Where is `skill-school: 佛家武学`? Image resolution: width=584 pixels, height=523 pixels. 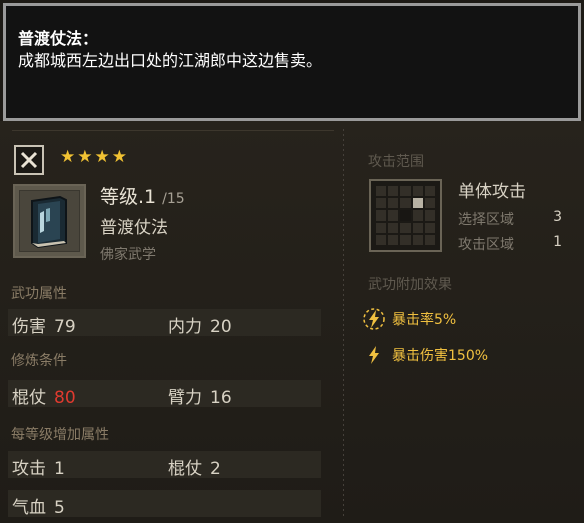 skill-school: 佛家武学 is located at coordinates (128, 255).